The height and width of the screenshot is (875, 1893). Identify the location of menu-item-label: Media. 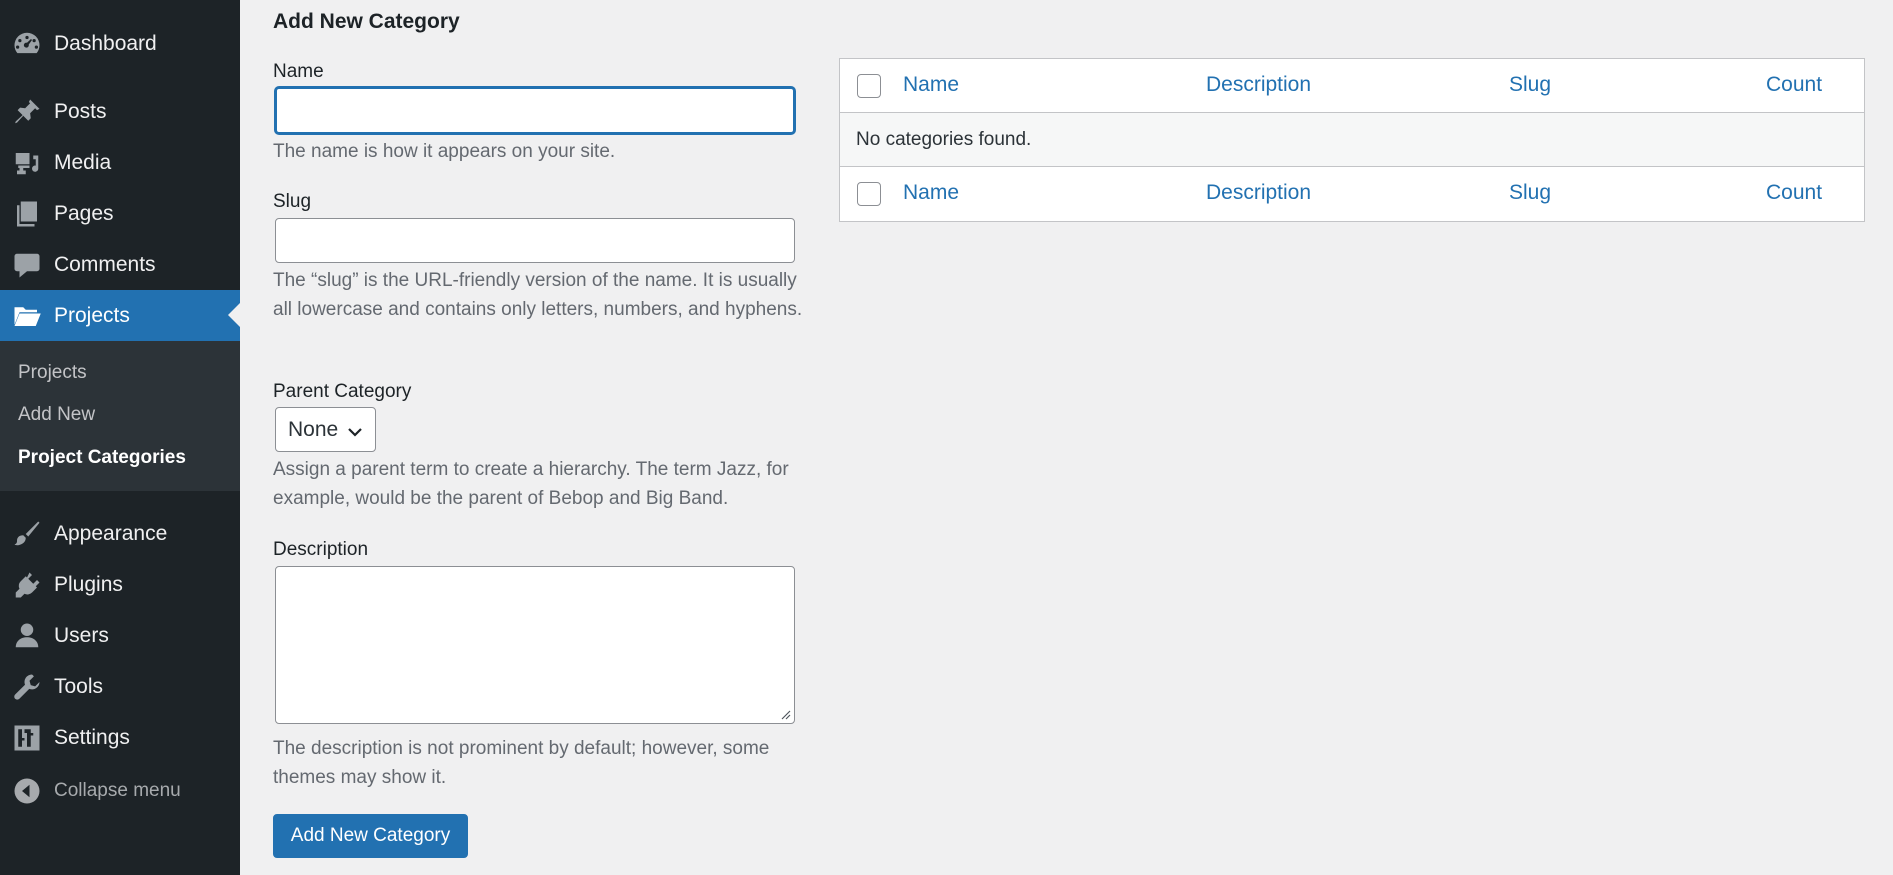
(83, 162).